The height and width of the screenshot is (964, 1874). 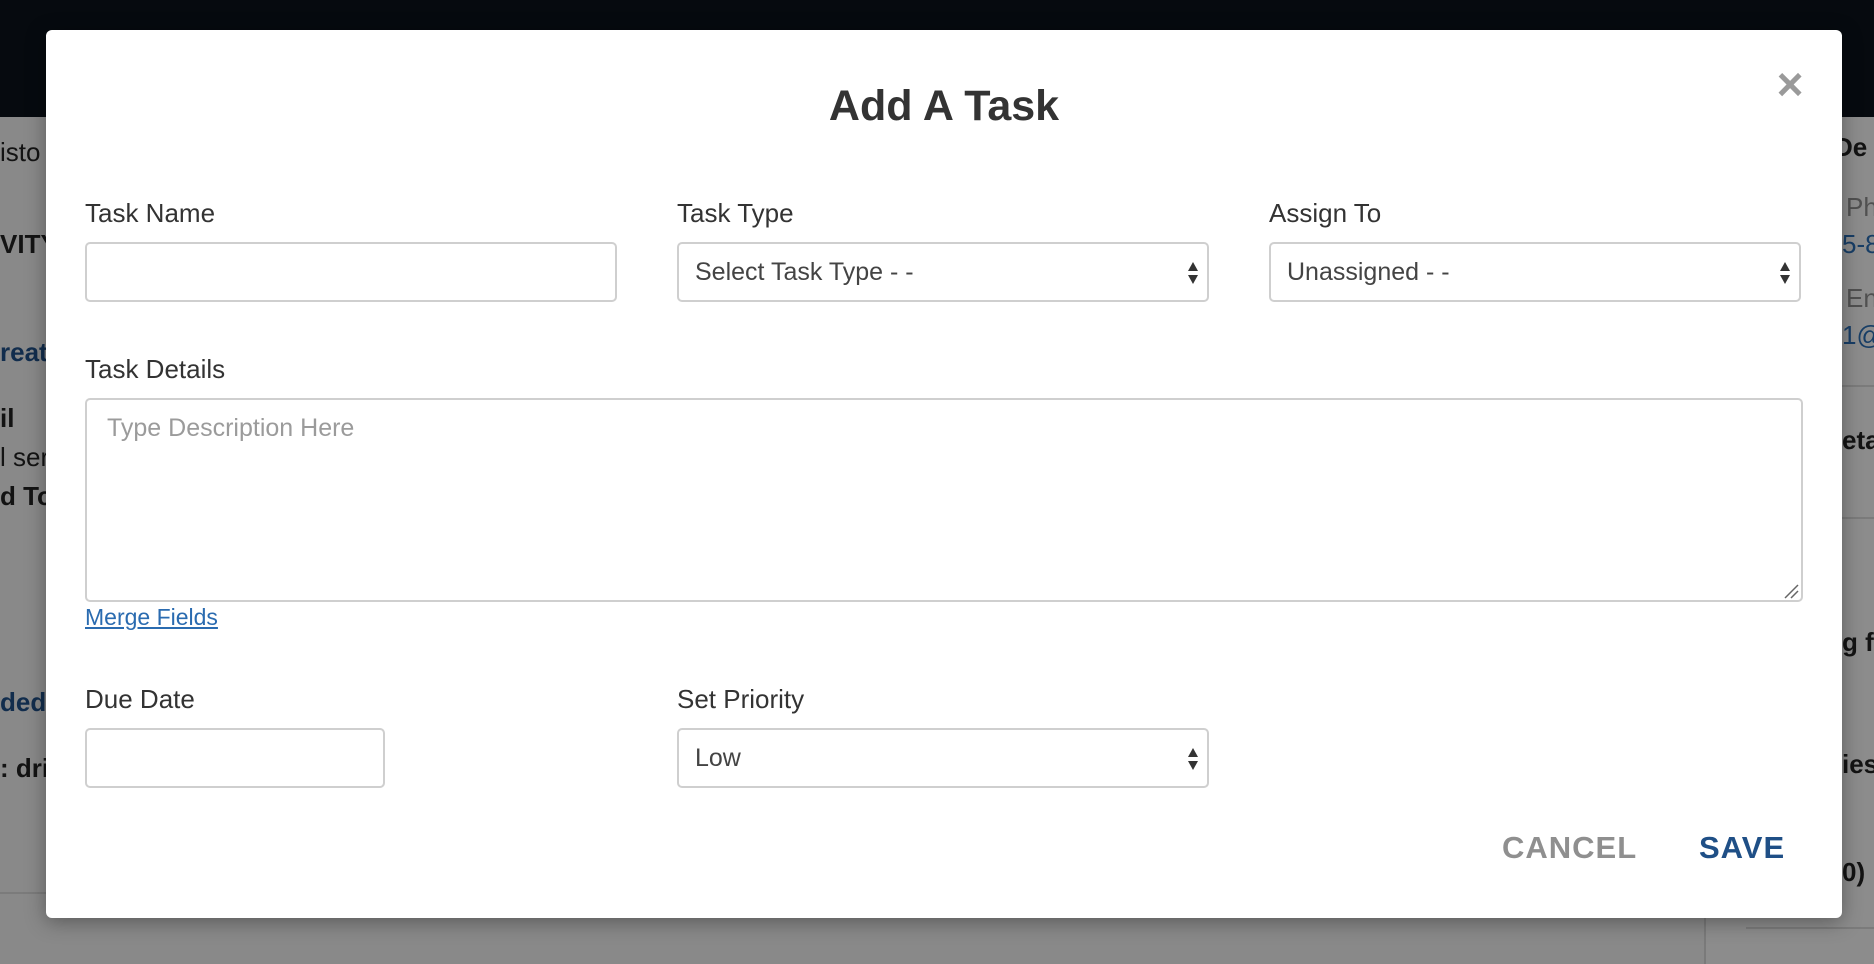 What do you see at coordinates (150, 213) in the screenshot?
I see `task-name-label: Task Name` at bounding box center [150, 213].